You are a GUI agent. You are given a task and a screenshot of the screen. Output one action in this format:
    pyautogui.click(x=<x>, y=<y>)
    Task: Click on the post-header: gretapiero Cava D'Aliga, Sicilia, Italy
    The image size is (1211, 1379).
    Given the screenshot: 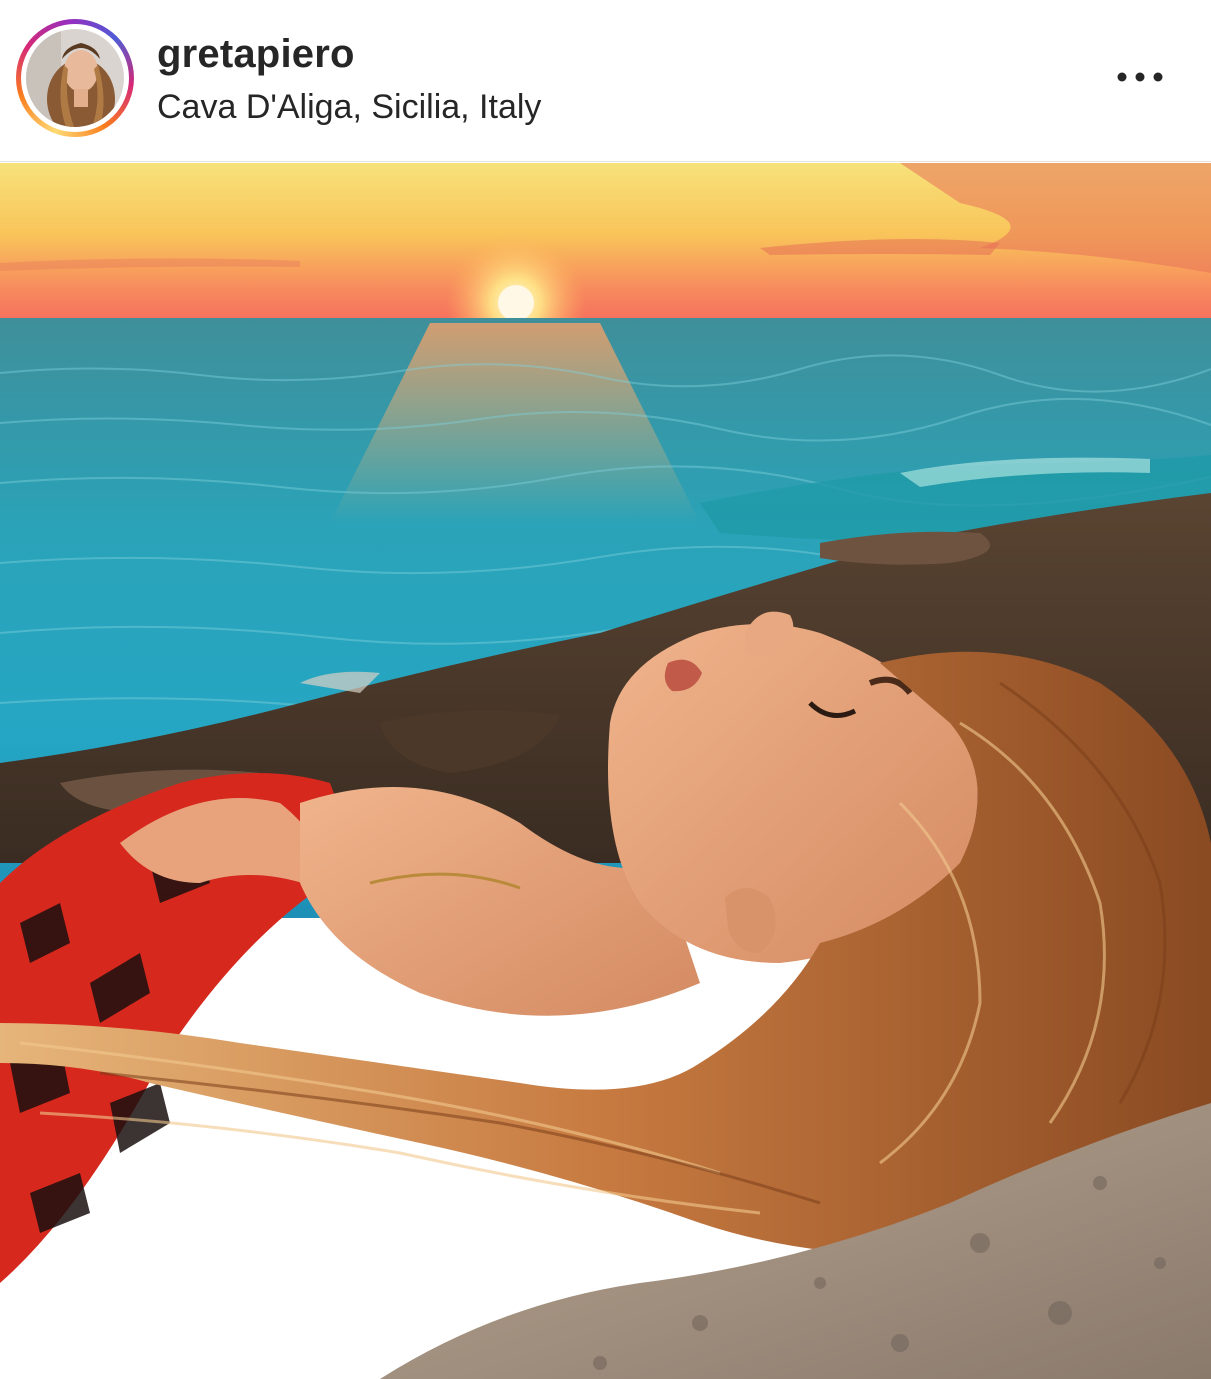 What is the action you would take?
    pyautogui.click(x=605, y=81)
    